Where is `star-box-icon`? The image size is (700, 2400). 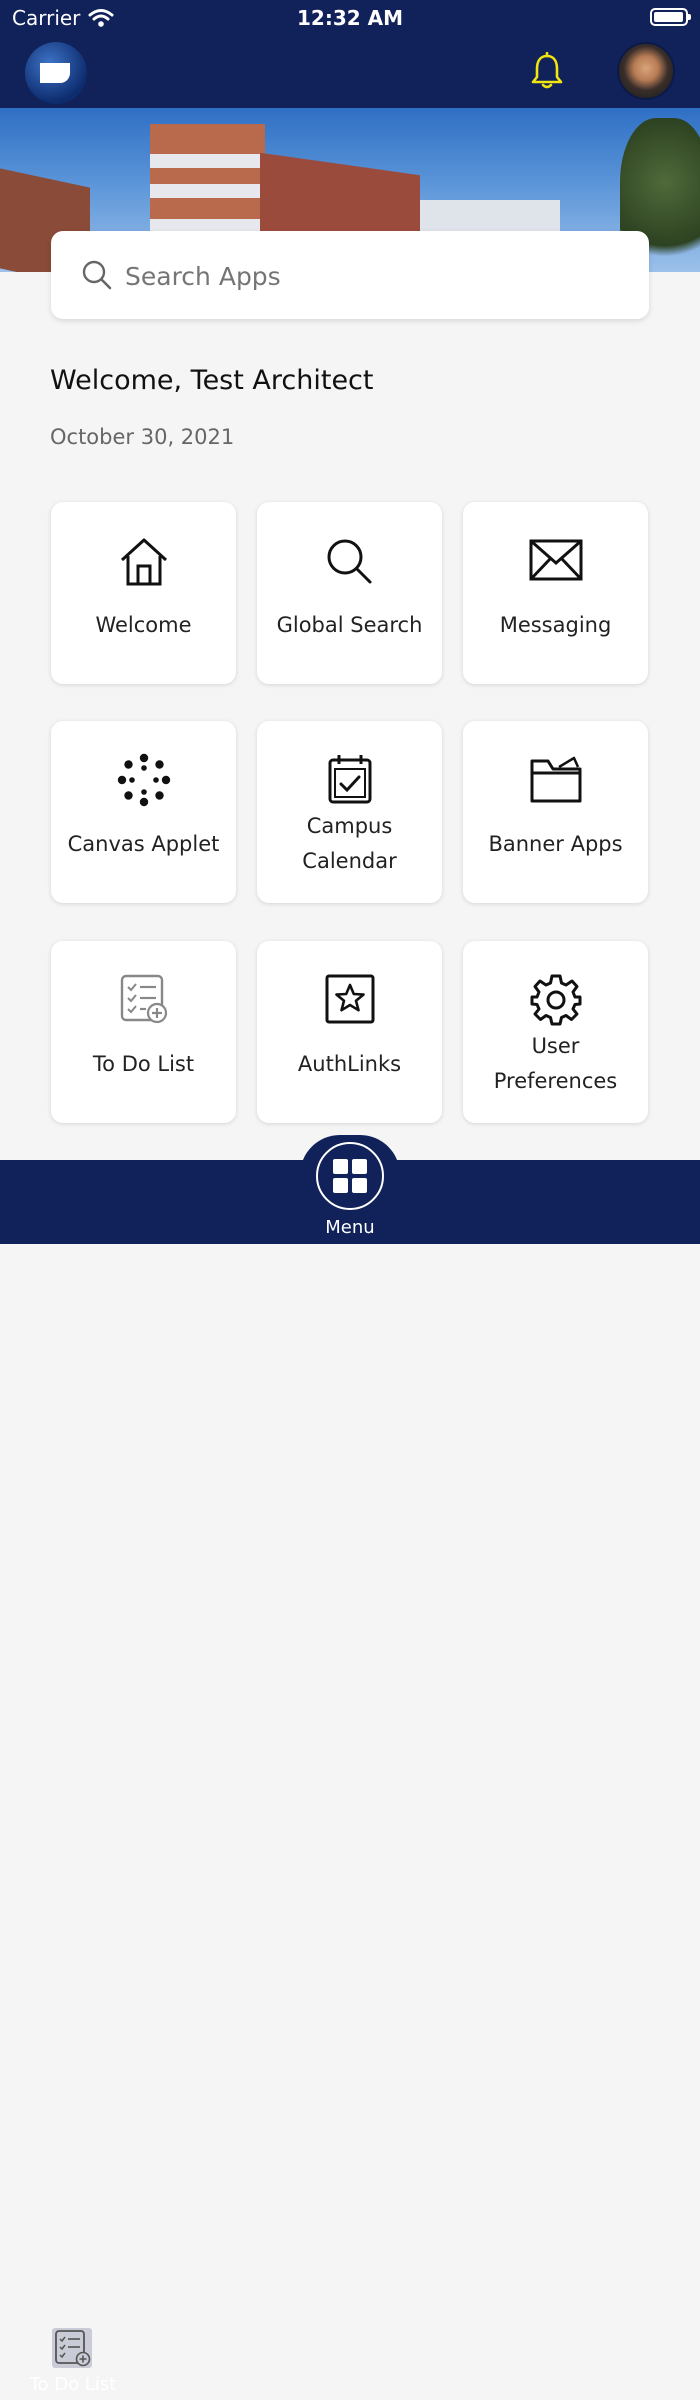 star-box-icon is located at coordinates (349, 999).